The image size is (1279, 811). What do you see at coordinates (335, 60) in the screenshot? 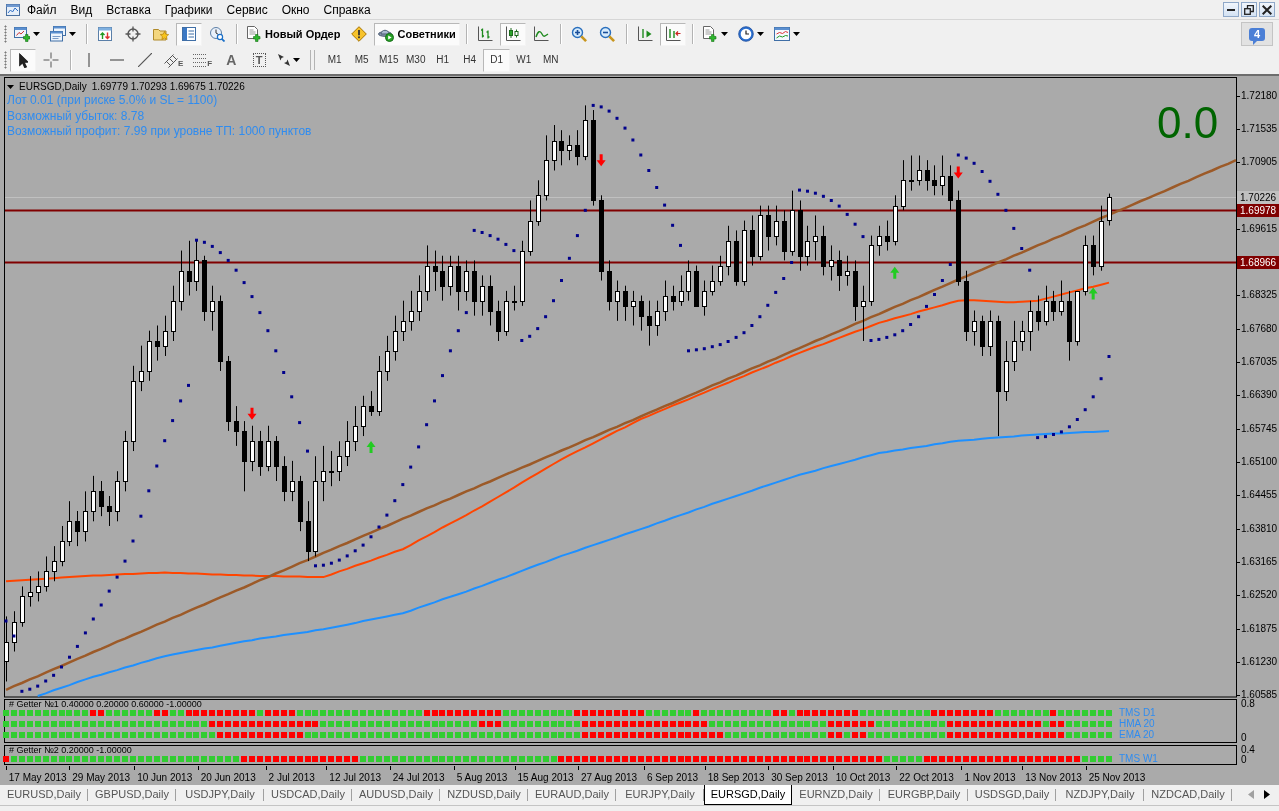
I see `timeframe-button: M1` at bounding box center [335, 60].